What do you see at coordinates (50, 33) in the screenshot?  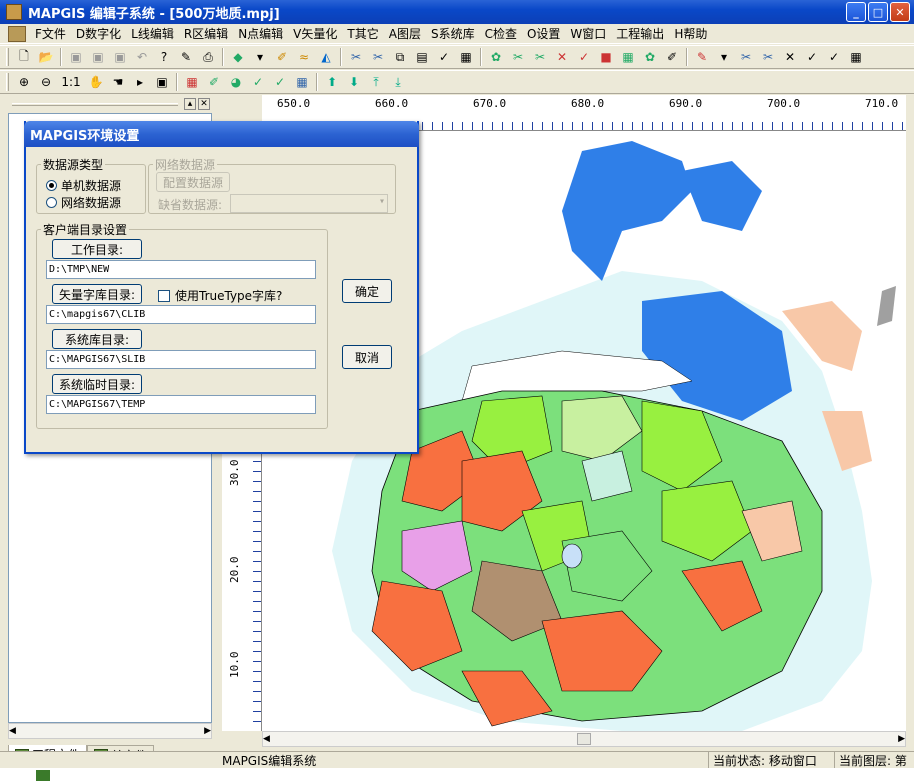 I see `menu-file: F文件` at bounding box center [50, 33].